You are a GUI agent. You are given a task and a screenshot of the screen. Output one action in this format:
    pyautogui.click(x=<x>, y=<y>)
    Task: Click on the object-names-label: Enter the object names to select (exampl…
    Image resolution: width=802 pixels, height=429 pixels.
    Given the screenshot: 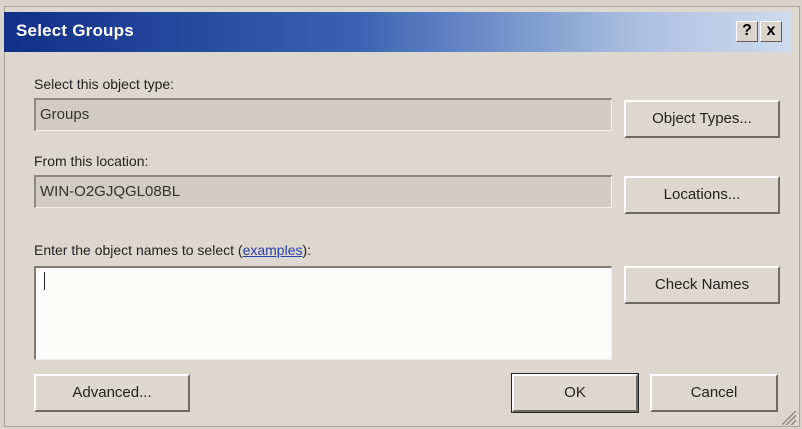 What is the action you would take?
    pyautogui.click(x=172, y=250)
    